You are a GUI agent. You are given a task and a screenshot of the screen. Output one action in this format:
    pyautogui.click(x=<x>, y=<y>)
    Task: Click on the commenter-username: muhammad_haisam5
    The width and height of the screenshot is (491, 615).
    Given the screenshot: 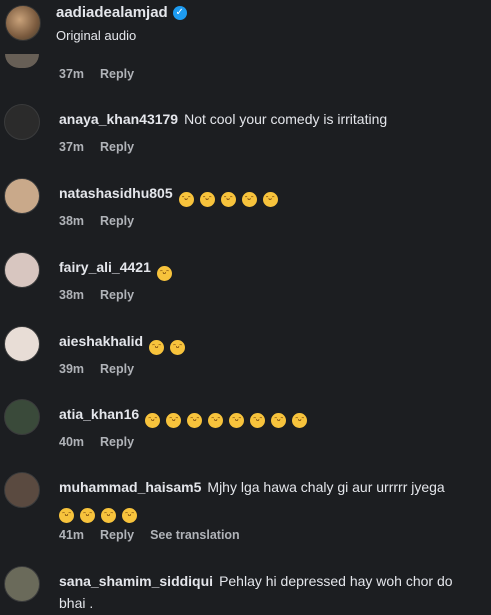 What is the action you would take?
    pyautogui.click(x=130, y=487)
    